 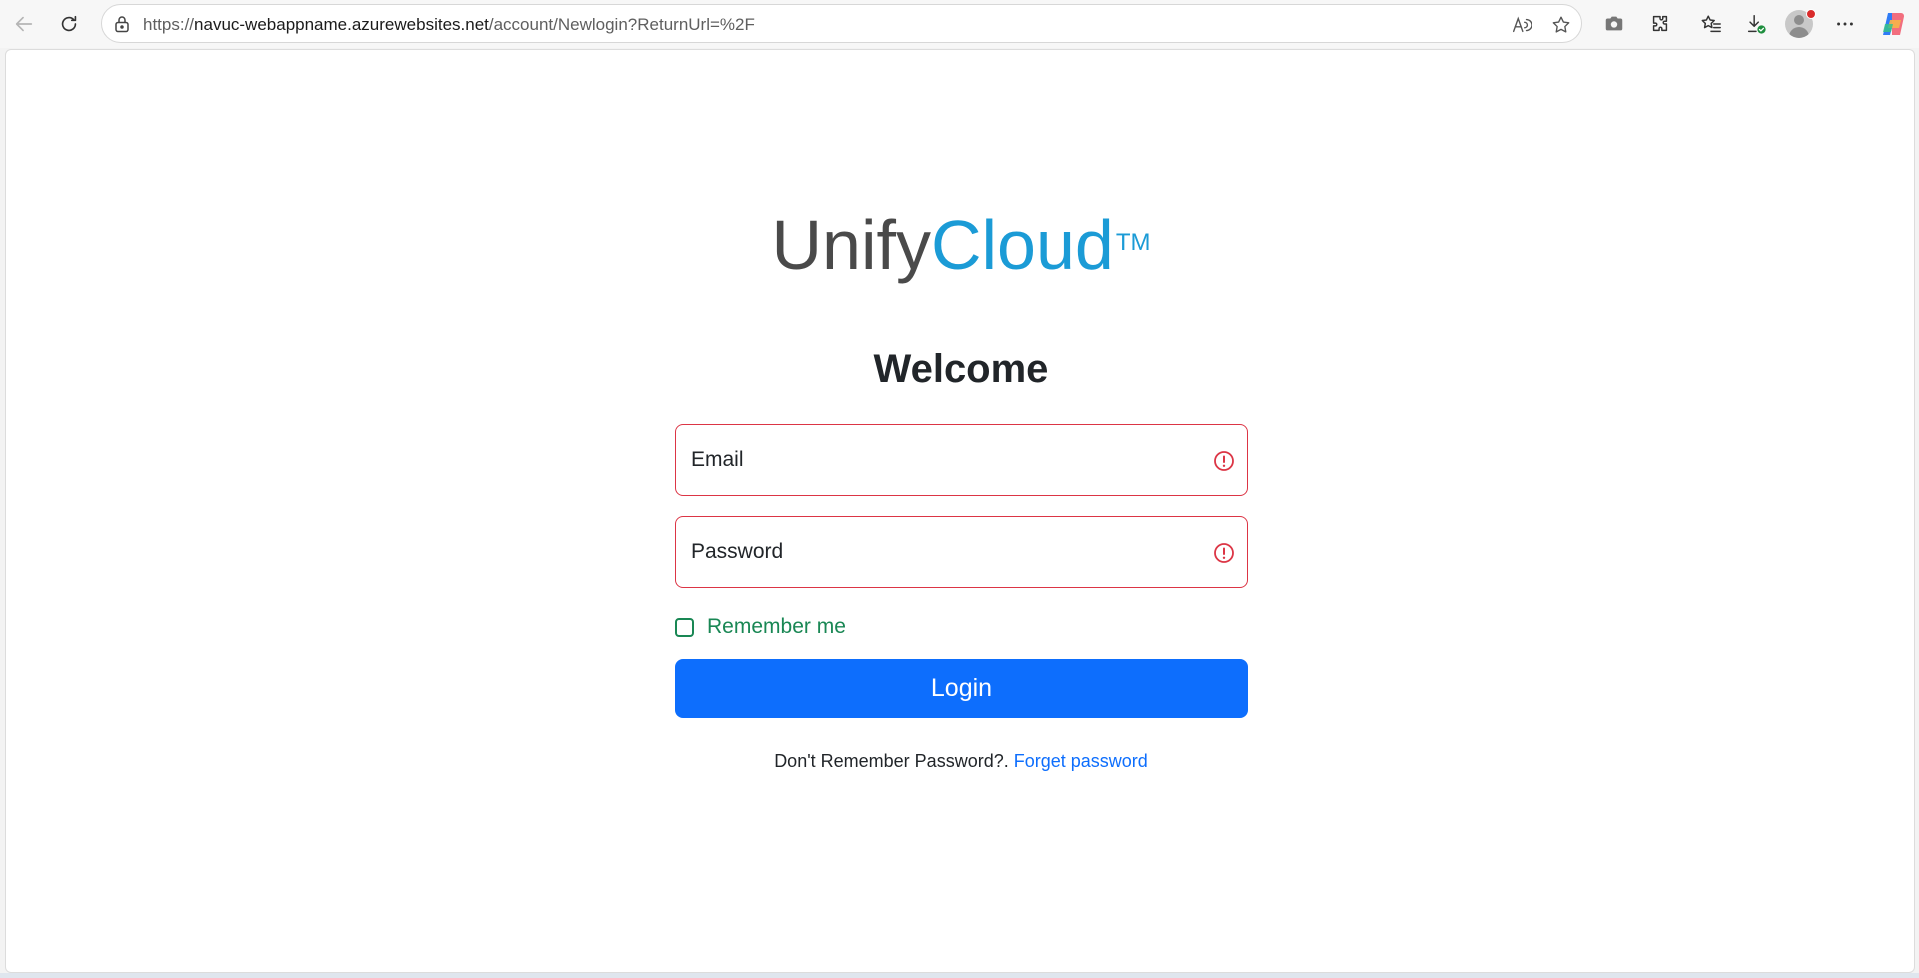 What do you see at coordinates (1224, 461) in the screenshot?
I see `email-error-icon` at bounding box center [1224, 461].